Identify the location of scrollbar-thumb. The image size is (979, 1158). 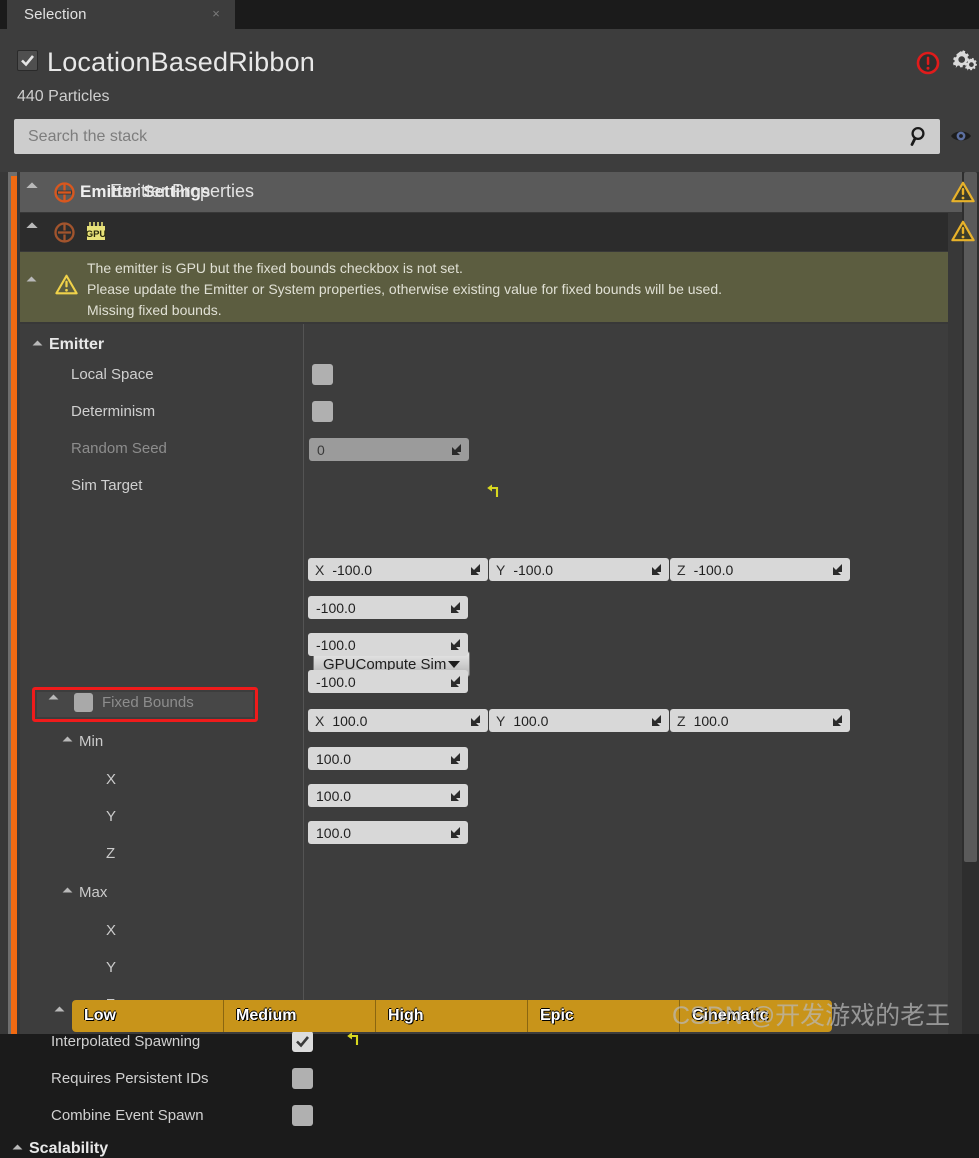
(970, 517).